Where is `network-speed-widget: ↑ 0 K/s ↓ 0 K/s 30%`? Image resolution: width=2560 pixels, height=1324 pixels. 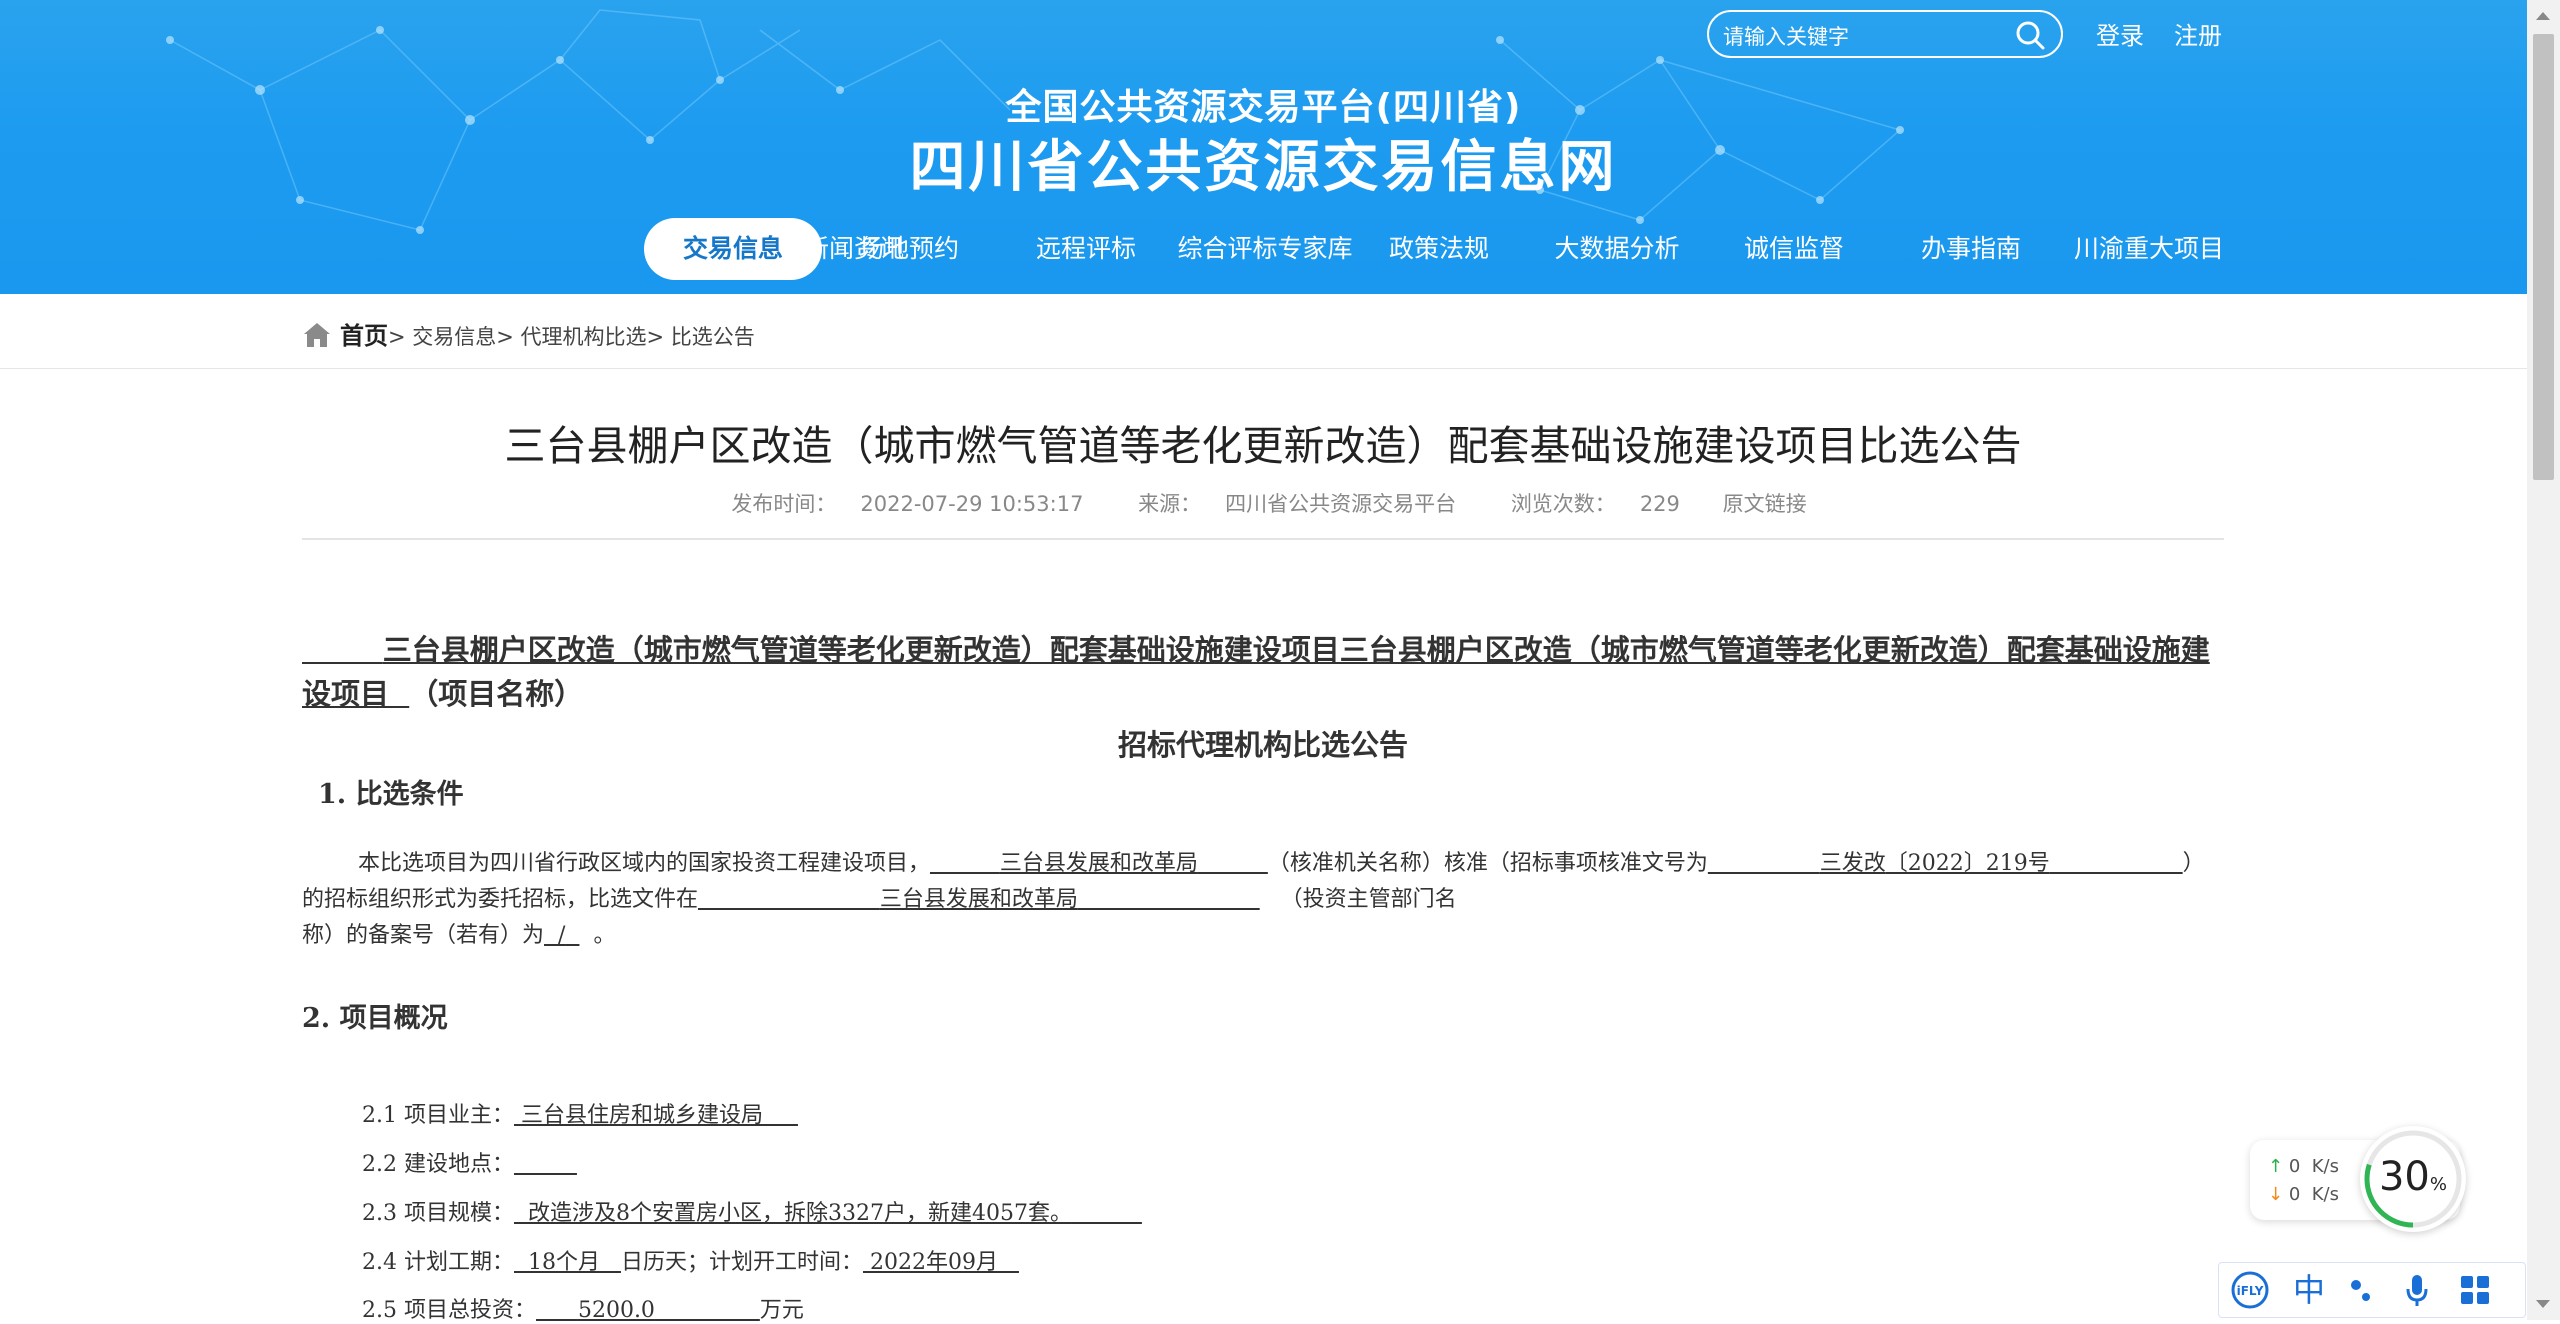 network-speed-widget: ↑ 0 K/s ↓ 0 K/s 30% is located at coordinates (2358, 1179).